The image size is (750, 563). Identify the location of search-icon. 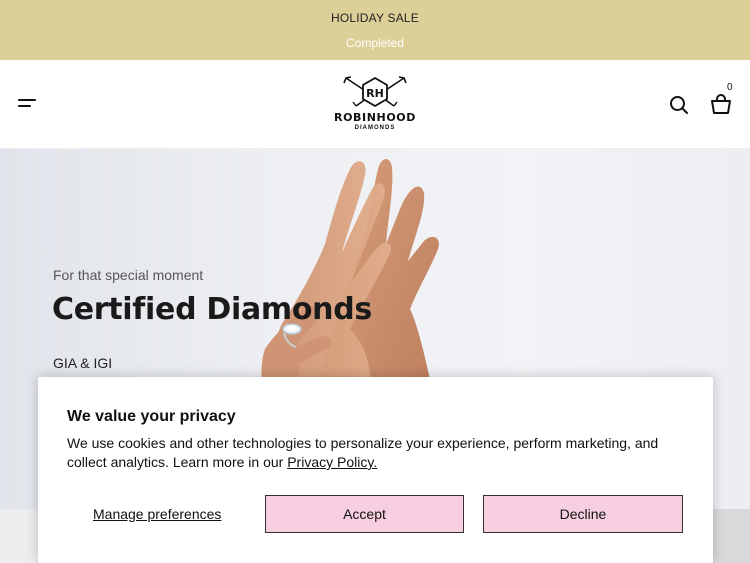
(679, 105).